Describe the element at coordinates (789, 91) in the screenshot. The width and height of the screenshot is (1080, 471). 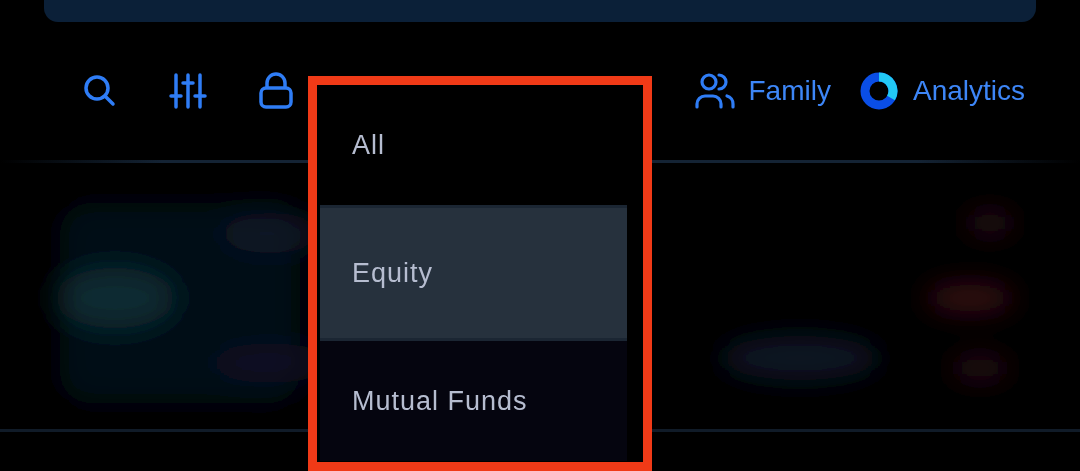
I see `nav-link: Family` at that location.